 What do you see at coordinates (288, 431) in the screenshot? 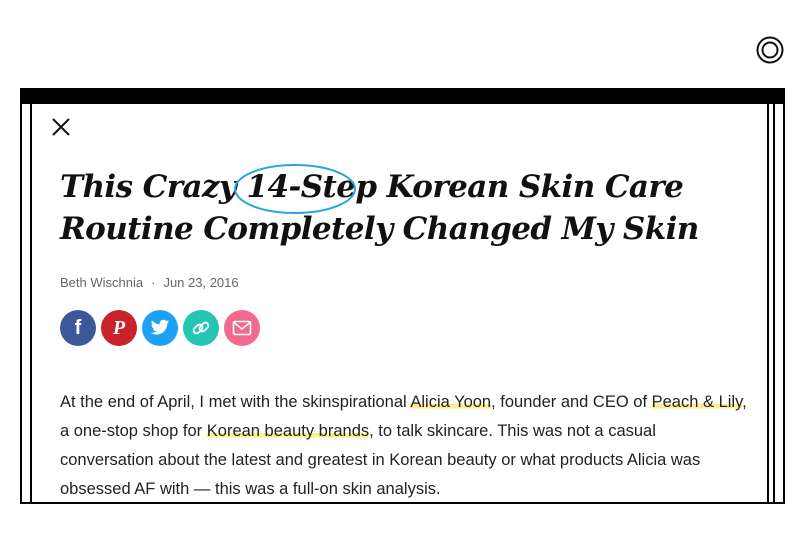
I see `link-korean-beauty-brands: Korean beauty brands` at bounding box center [288, 431].